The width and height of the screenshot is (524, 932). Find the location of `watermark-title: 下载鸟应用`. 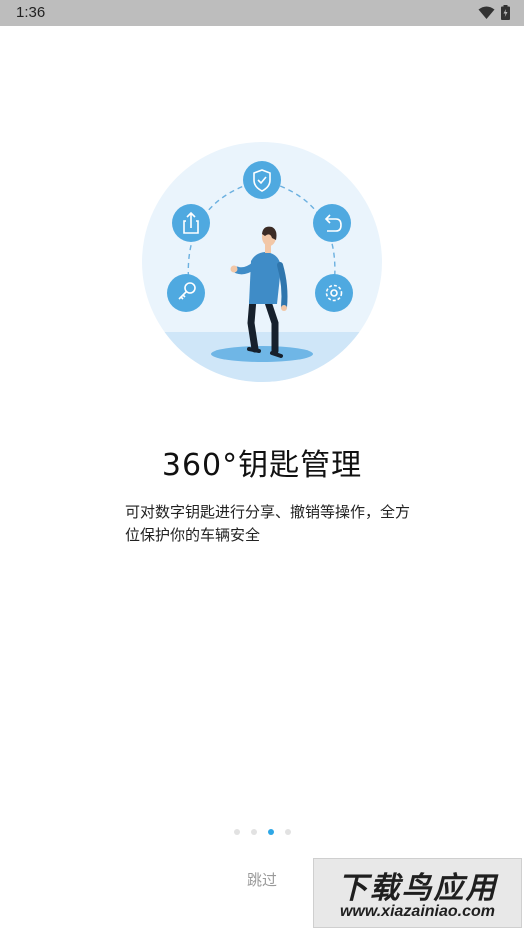

watermark-title: 下载鸟应用 is located at coordinates (417, 888).